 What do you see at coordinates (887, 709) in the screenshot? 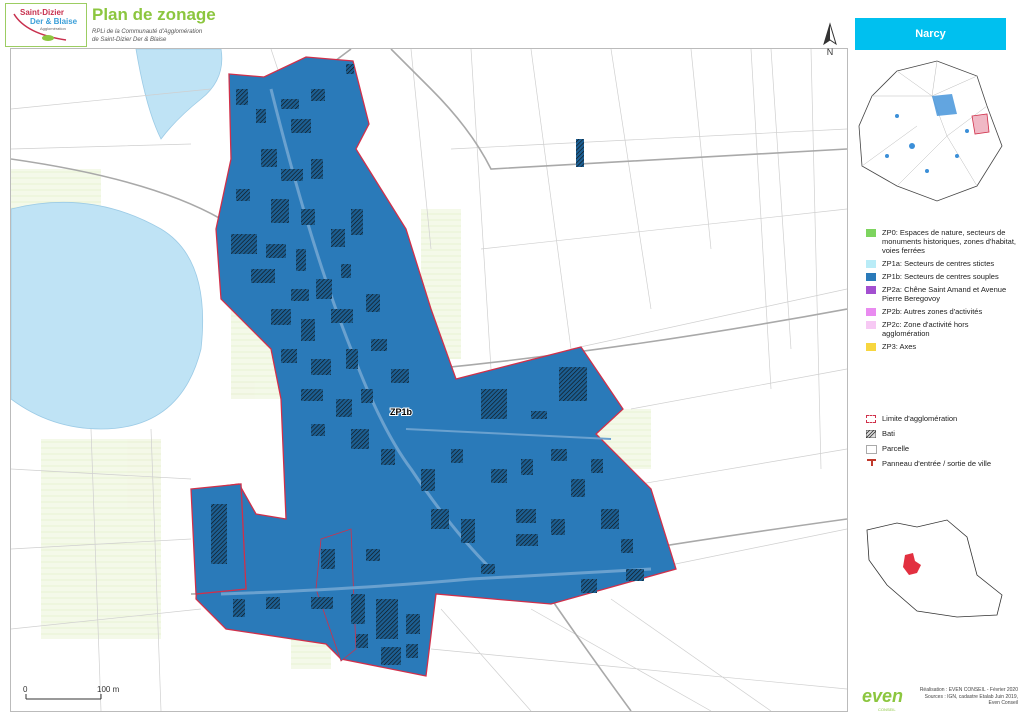
I see `even-logo-sub: CONSEIL` at bounding box center [887, 709].